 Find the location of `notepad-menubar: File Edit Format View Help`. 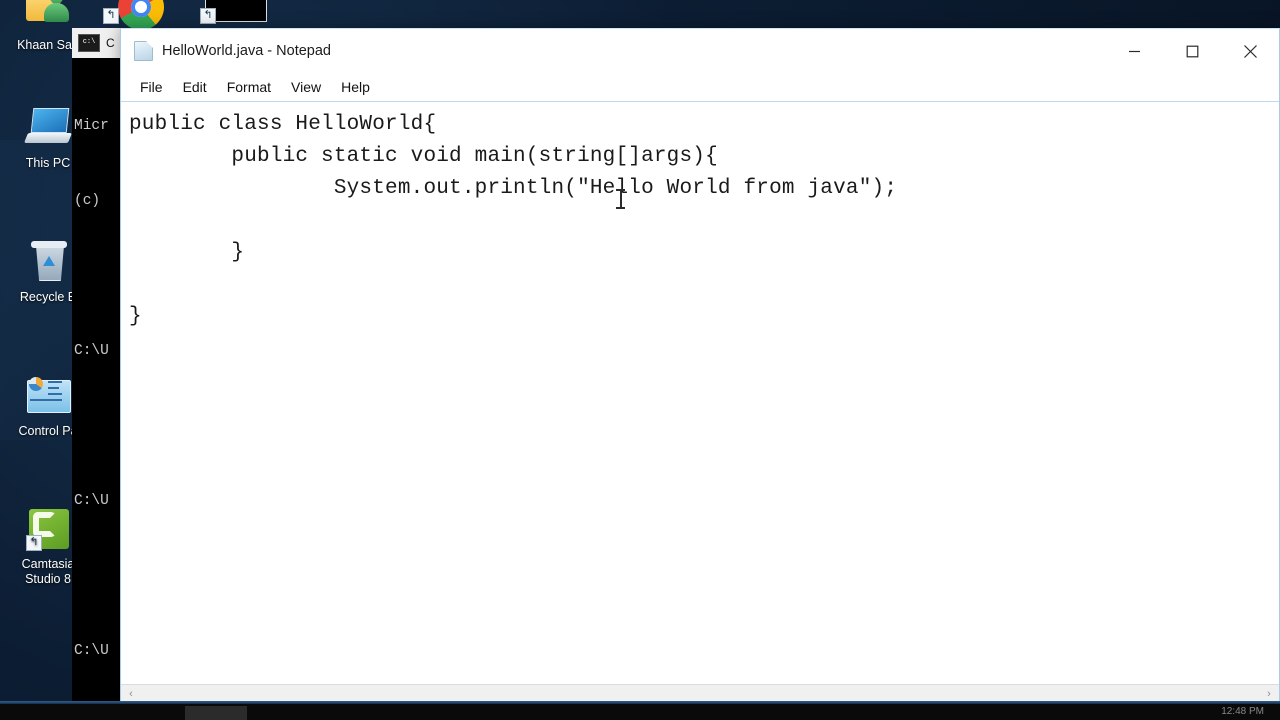

notepad-menubar: File Edit Format View Help is located at coordinates (700, 87).